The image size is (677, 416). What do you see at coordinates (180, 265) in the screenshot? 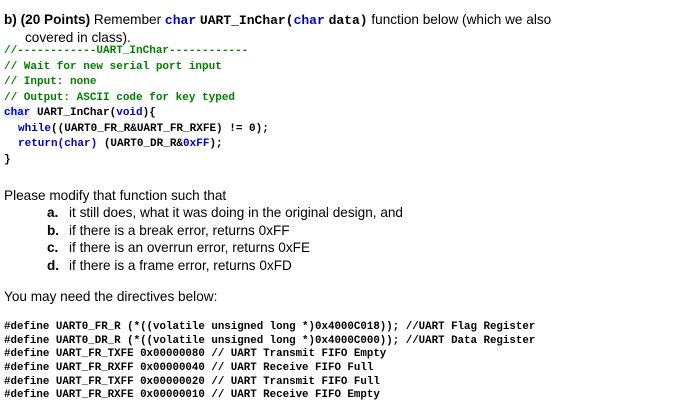
I see `item-text: if there is a frame error, returns 0xFD` at bounding box center [180, 265].